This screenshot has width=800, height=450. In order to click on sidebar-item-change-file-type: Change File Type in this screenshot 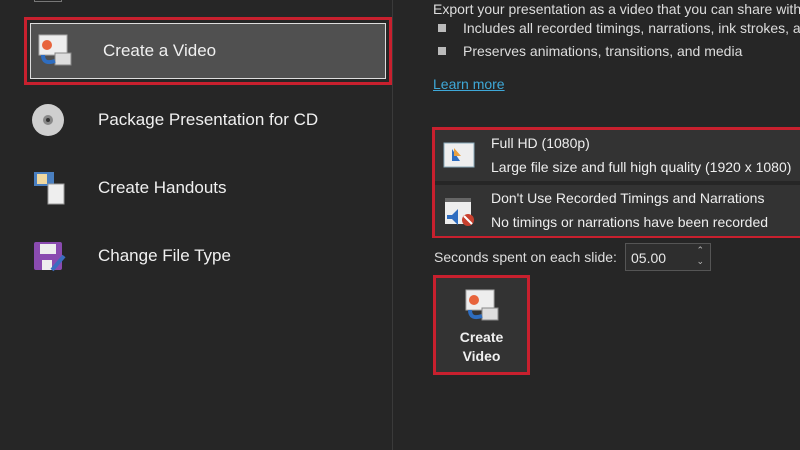, I will do `click(208, 256)`.